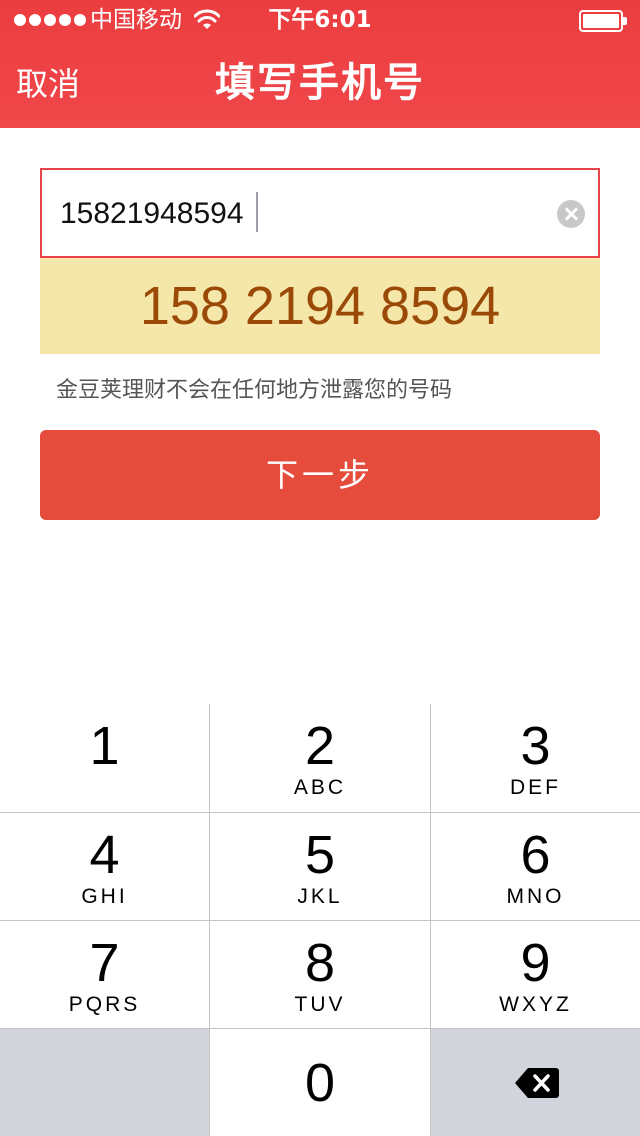  Describe the element at coordinates (104, 1004) in the screenshot. I see `key-letters: PQRS` at that location.